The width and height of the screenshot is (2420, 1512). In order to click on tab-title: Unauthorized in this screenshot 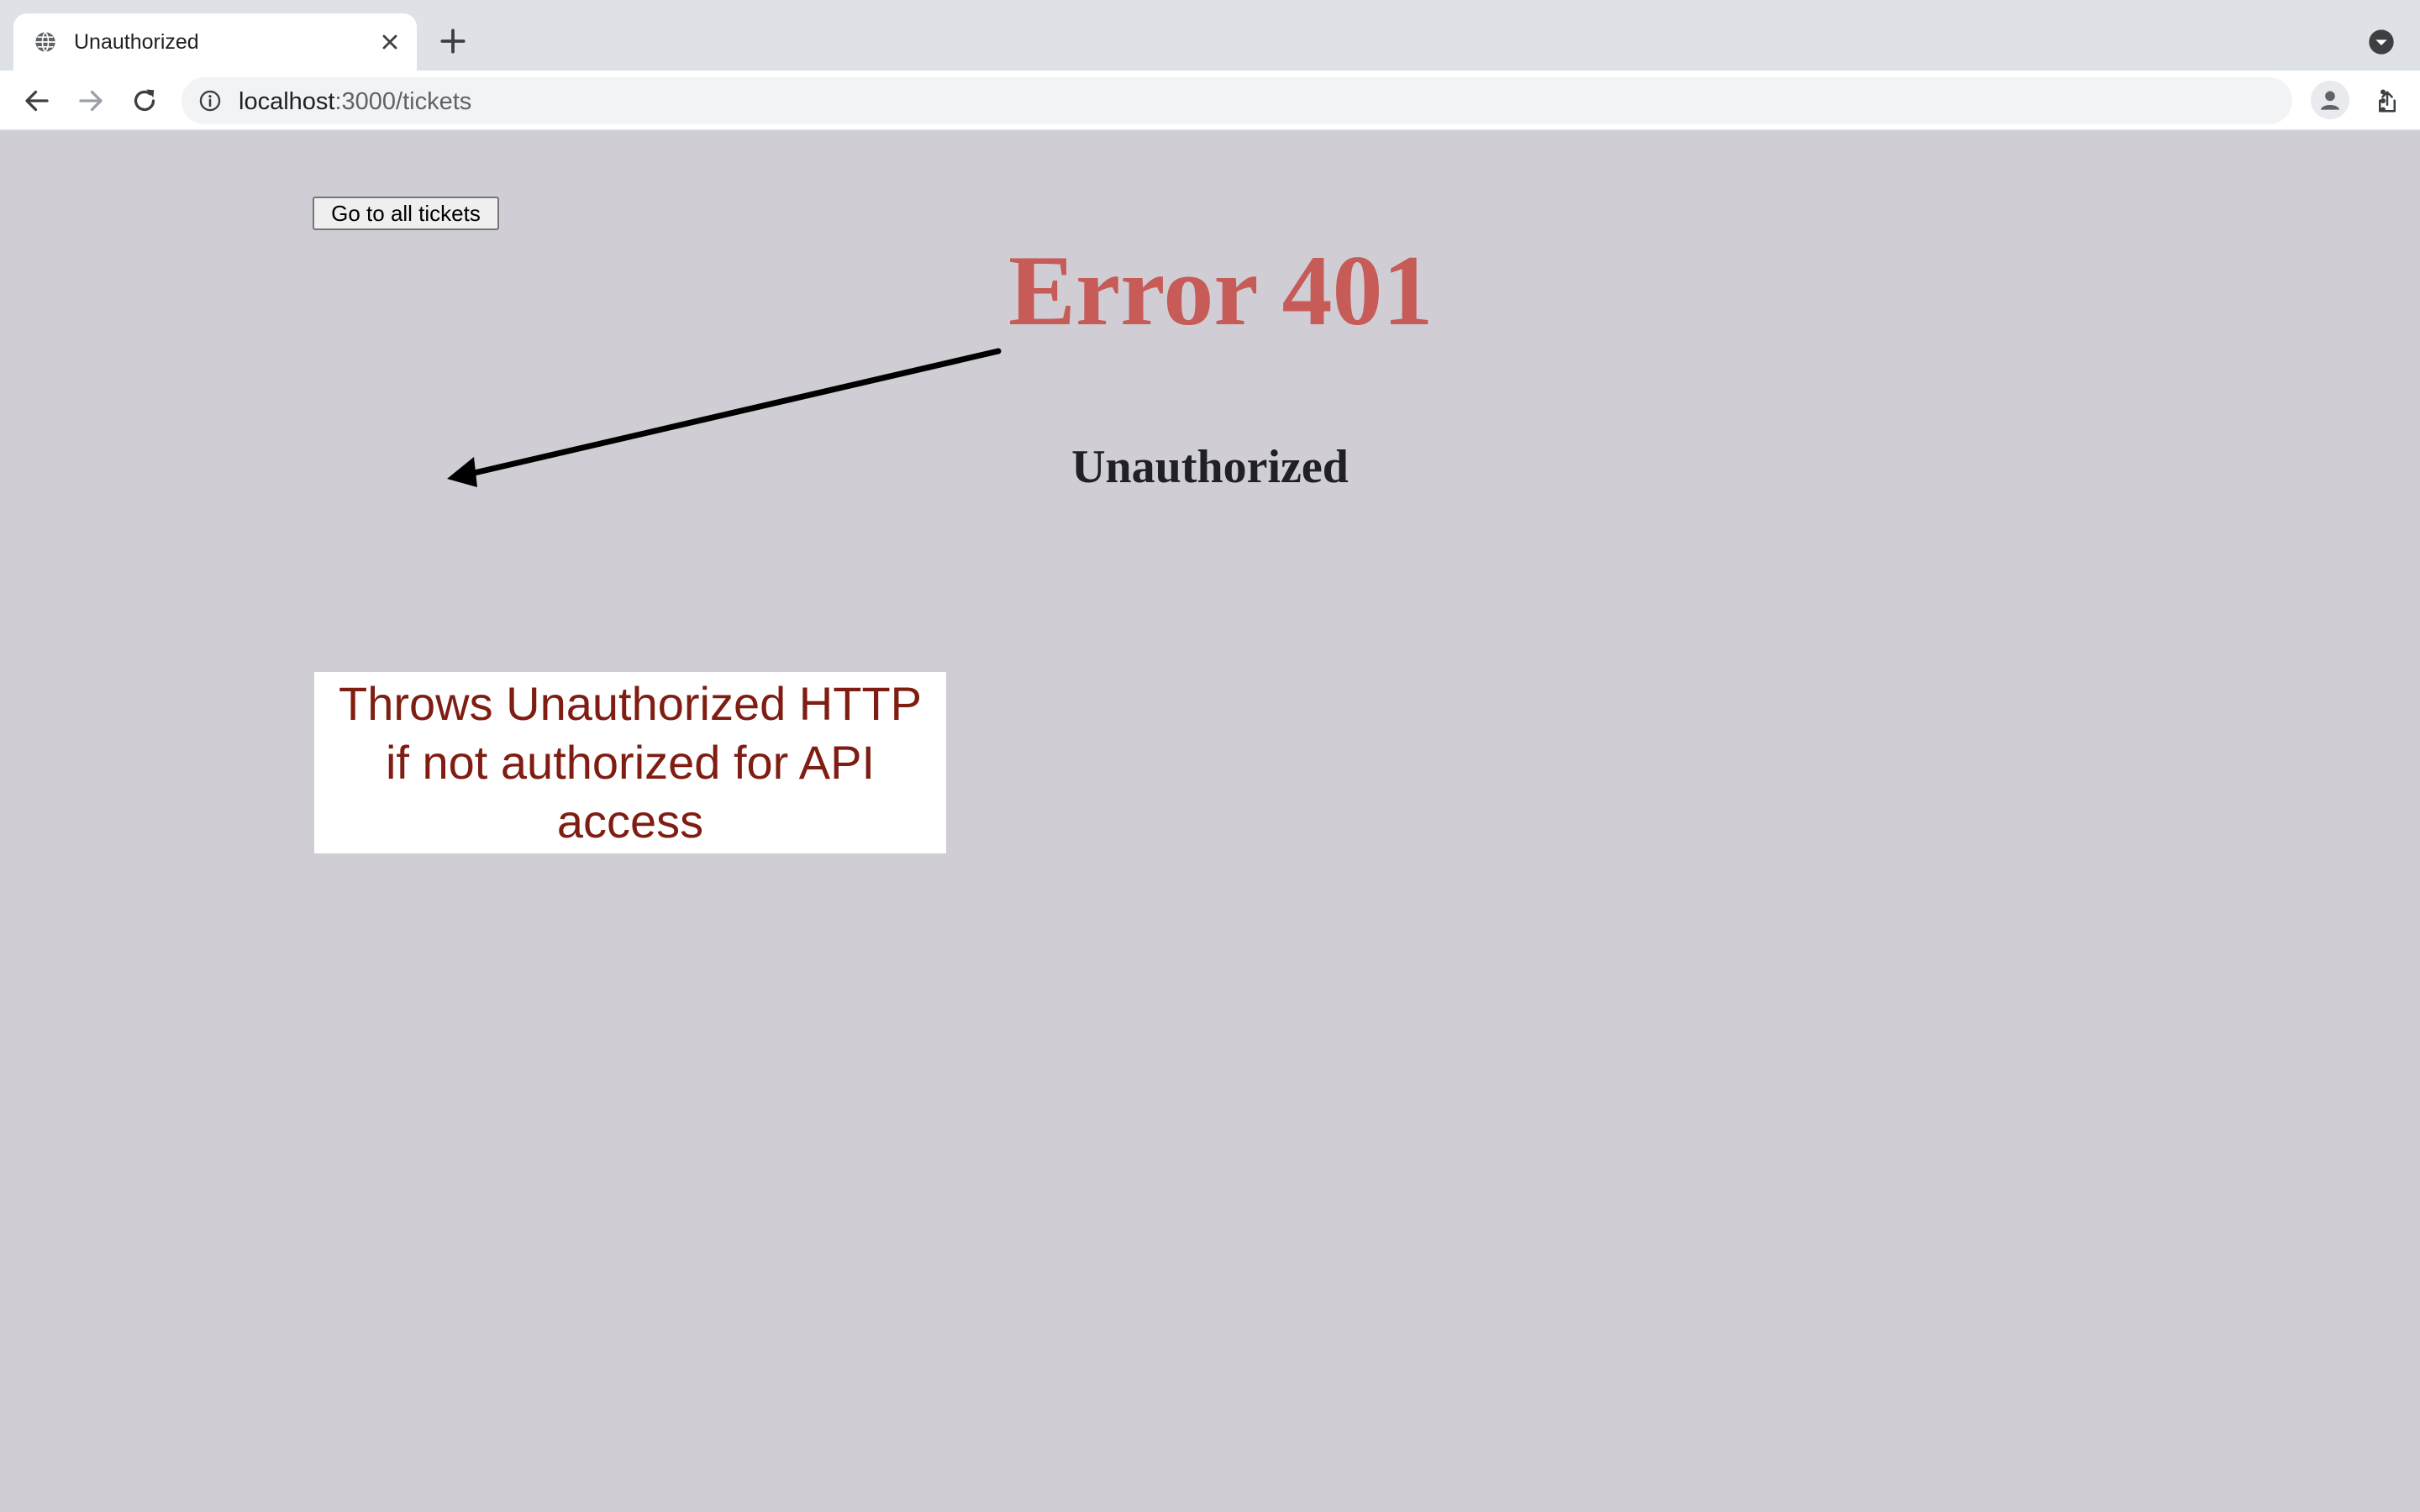, I will do `click(136, 42)`.